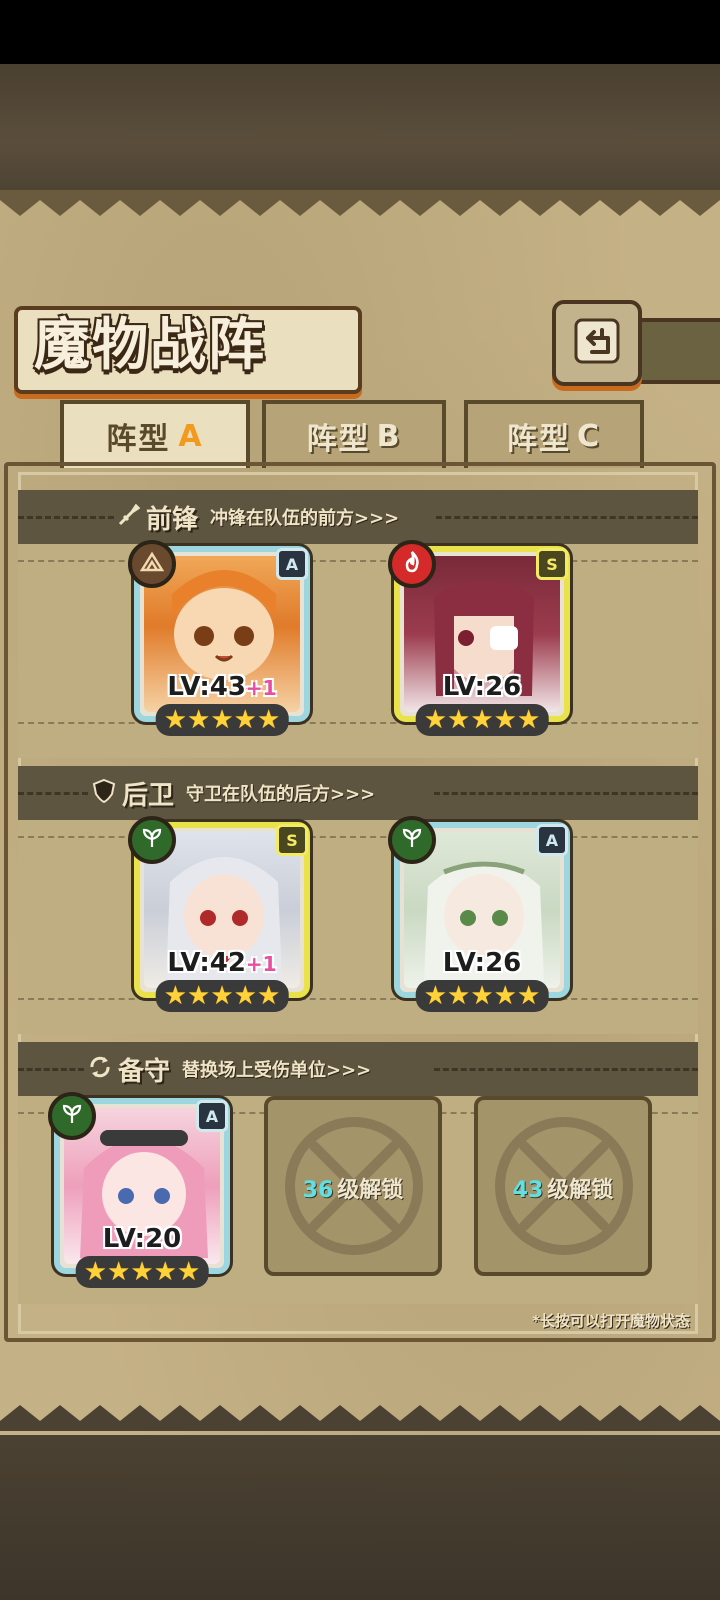 This screenshot has height=1600, width=720. I want to click on monster-card-front-2: S LV:26 ★ ★ ★ ★ ★, so click(479, 638).